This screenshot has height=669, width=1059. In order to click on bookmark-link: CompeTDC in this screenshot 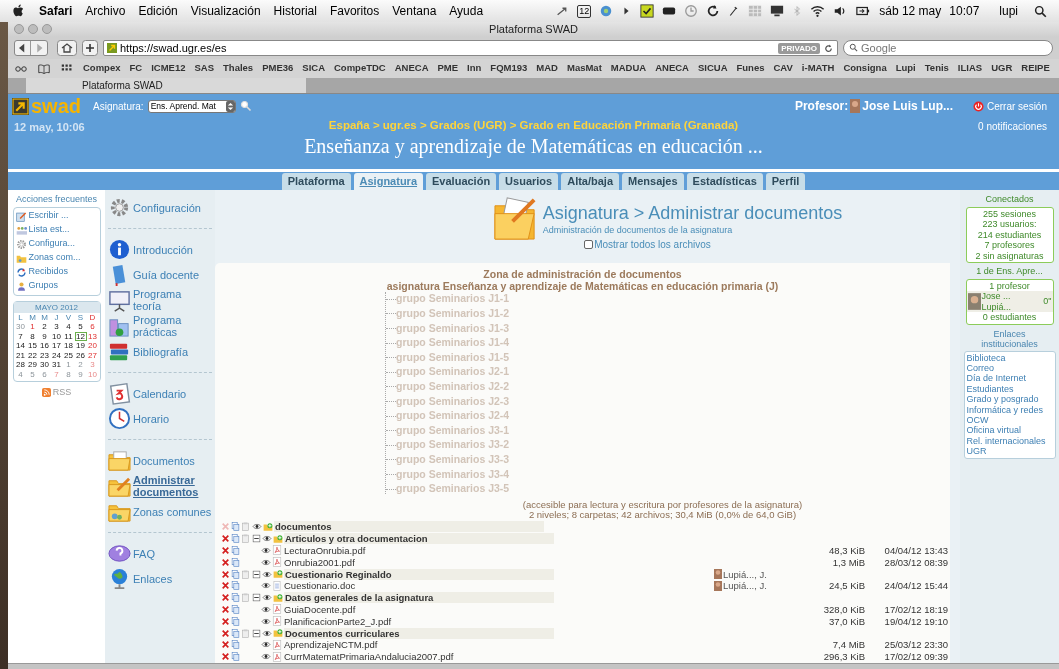, I will do `click(360, 68)`.